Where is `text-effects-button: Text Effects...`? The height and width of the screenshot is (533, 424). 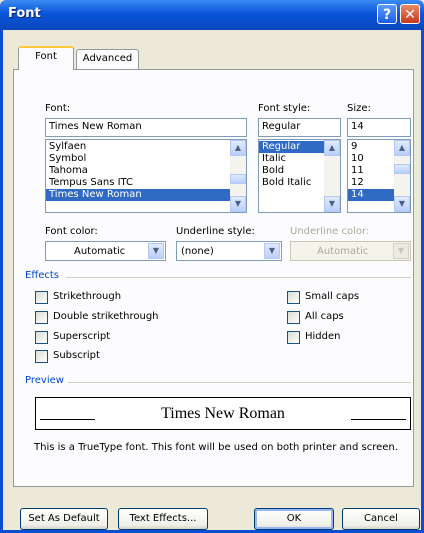
text-effects-button: Text Effects... is located at coordinates (163, 519).